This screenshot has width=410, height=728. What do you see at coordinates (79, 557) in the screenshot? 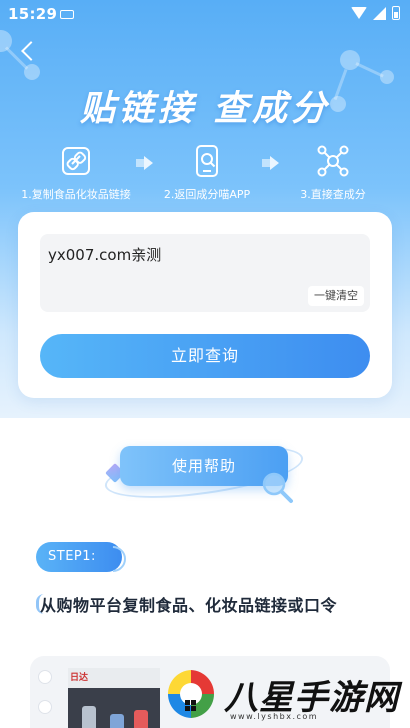
I see `step1-badge: STEP1:` at bounding box center [79, 557].